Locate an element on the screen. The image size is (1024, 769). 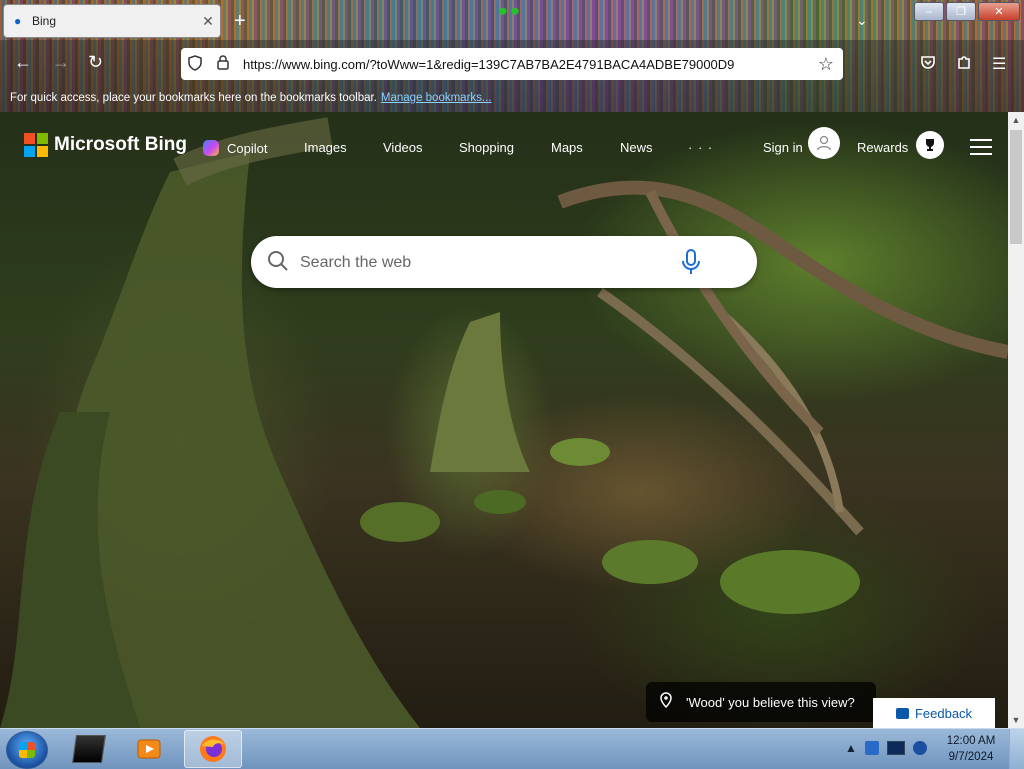
feedback-label: Feedback is located at coordinates (943, 713).